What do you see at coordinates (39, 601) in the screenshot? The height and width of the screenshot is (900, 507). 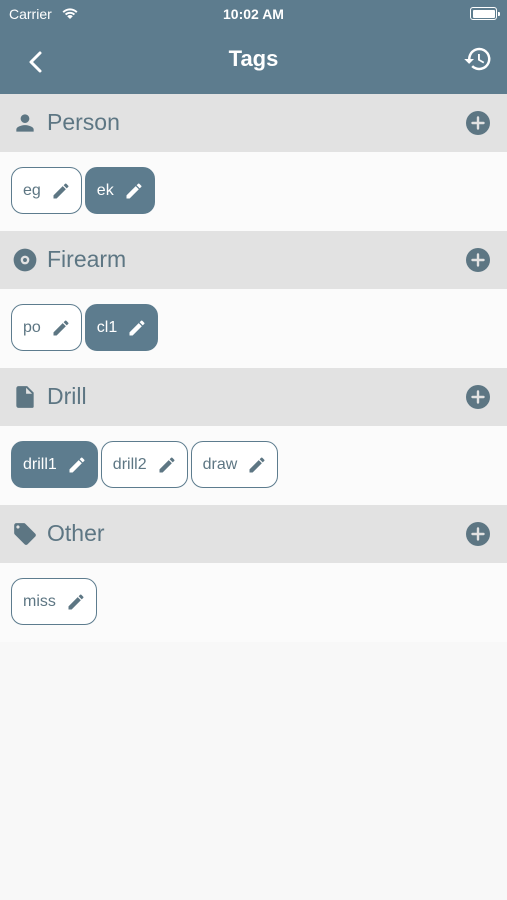 I see `tag-label: miss` at bounding box center [39, 601].